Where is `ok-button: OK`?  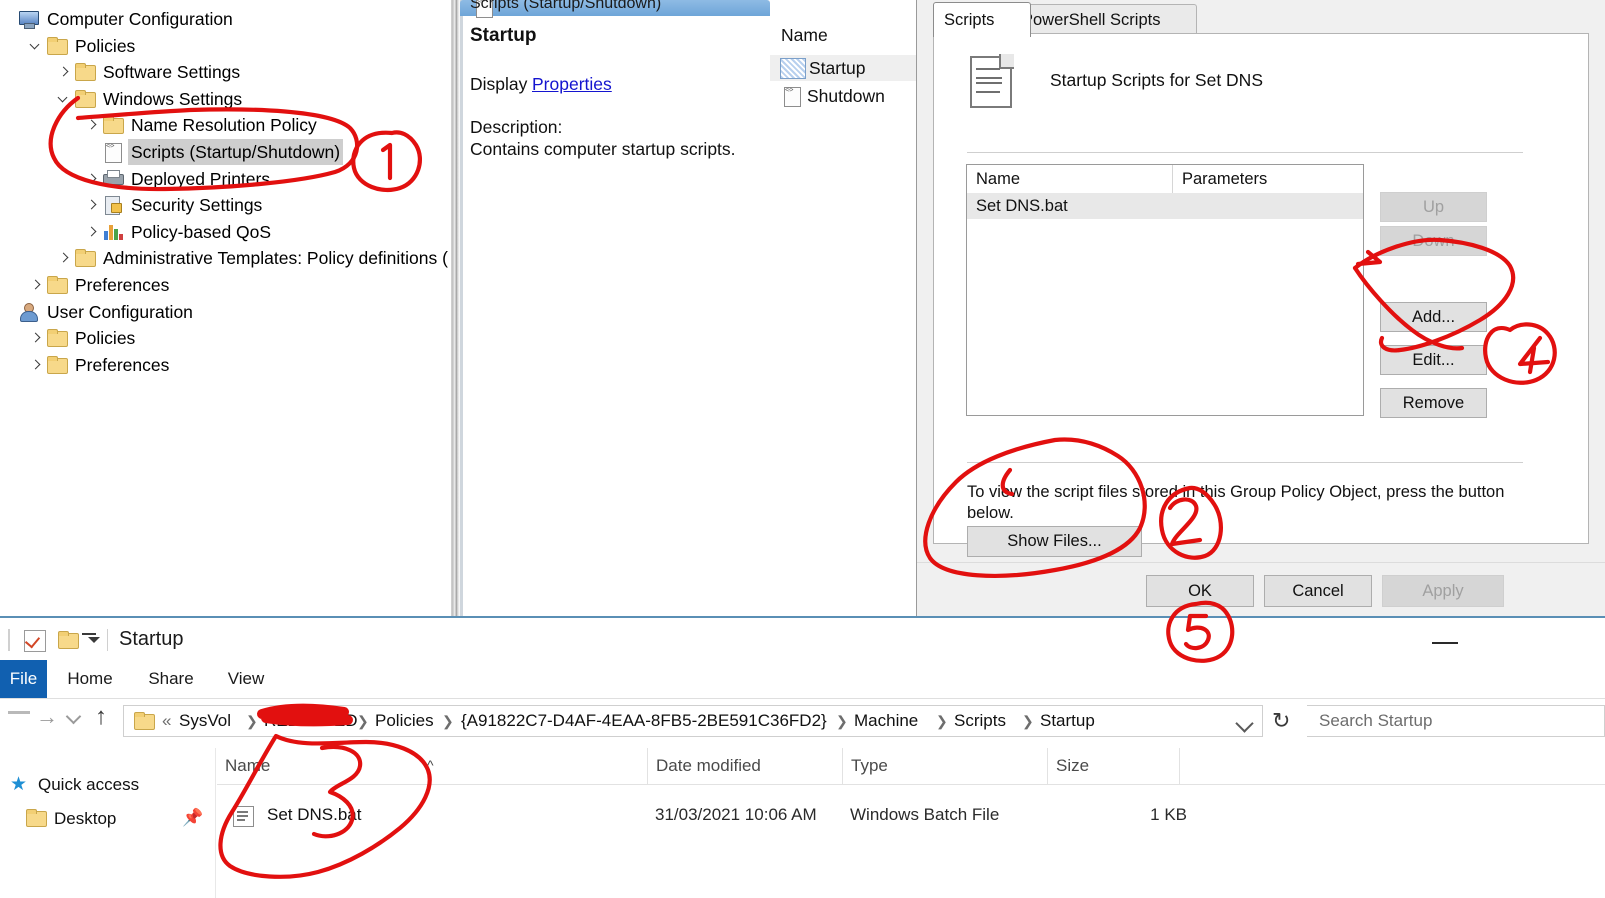 ok-button: OK is located at coordinates (1200, 591).